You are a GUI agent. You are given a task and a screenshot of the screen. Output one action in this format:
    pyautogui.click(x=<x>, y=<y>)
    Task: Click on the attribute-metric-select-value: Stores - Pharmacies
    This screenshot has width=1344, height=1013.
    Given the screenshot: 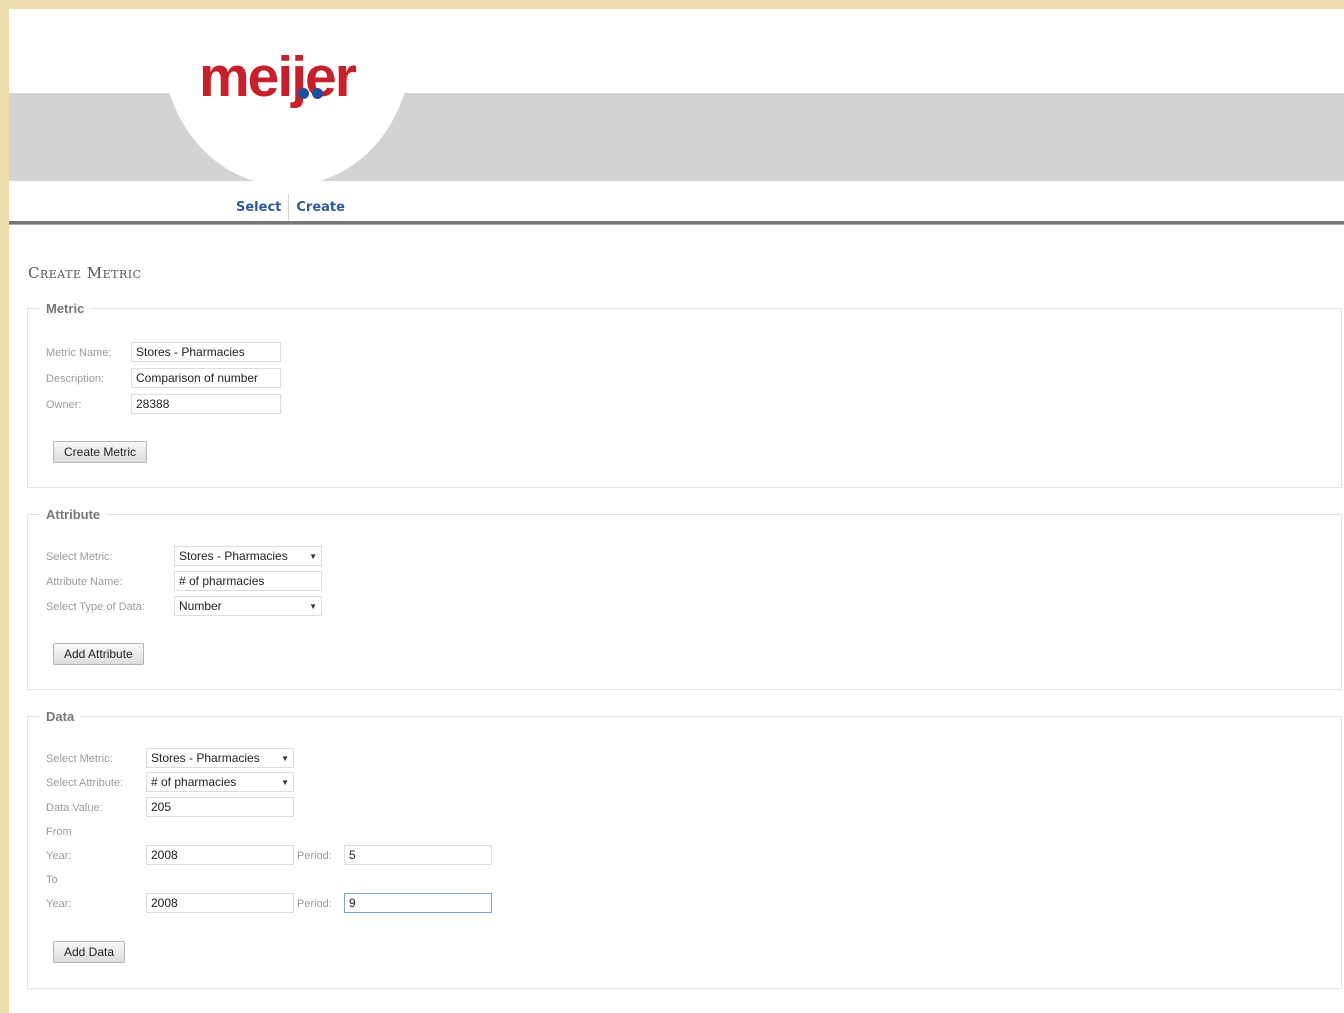 What is the action you would take?
    pyautogui.click(x=233, y=556)
    